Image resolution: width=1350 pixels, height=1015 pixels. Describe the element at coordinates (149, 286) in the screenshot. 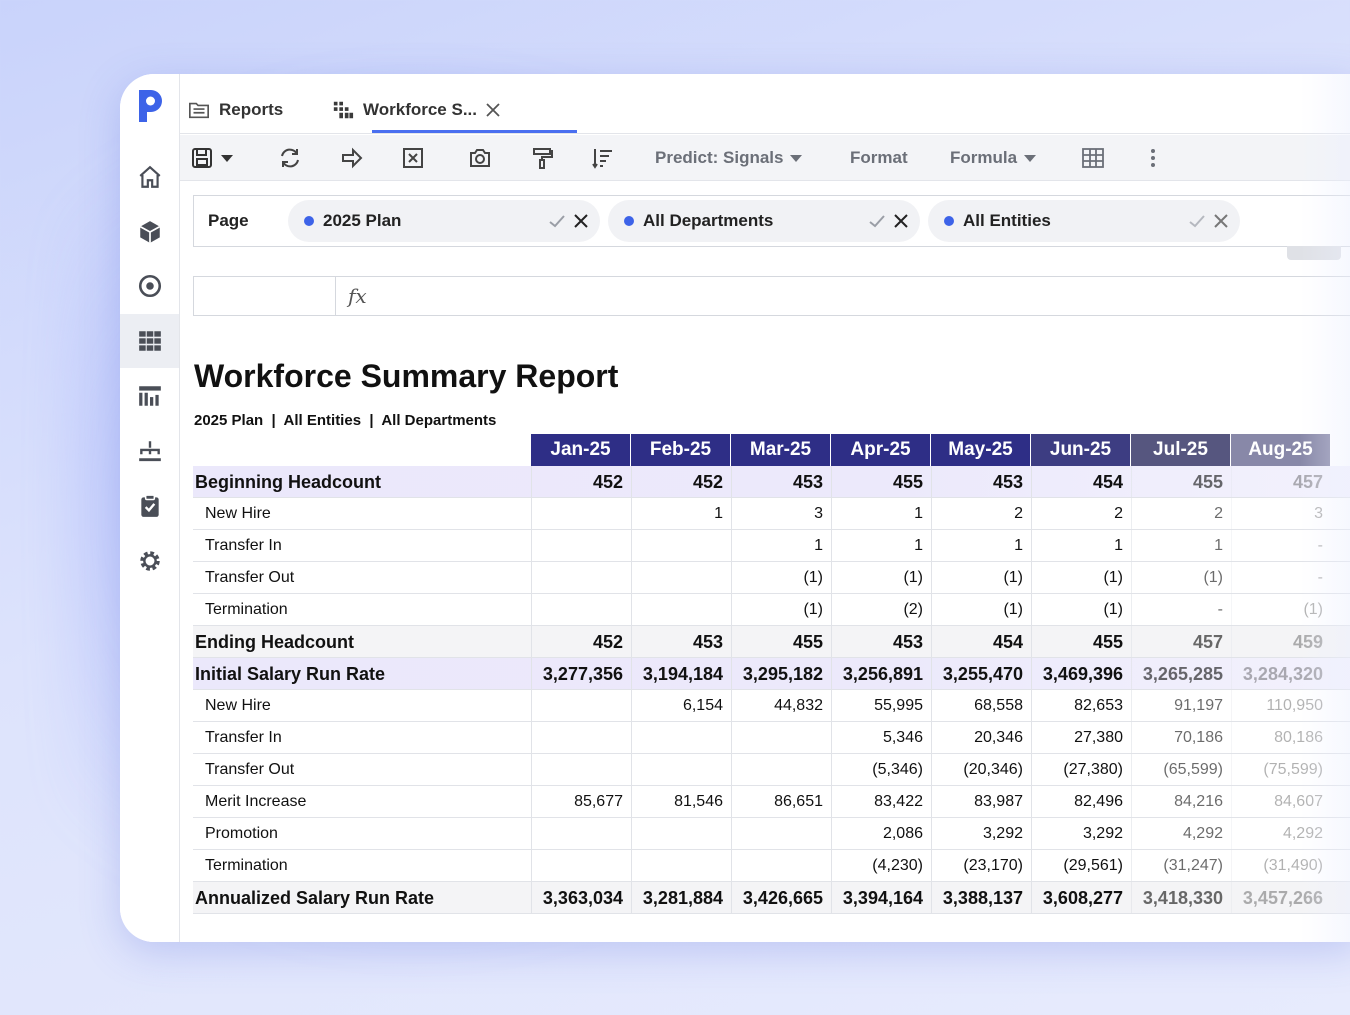

I see `sidebar-item-goals` at that location.